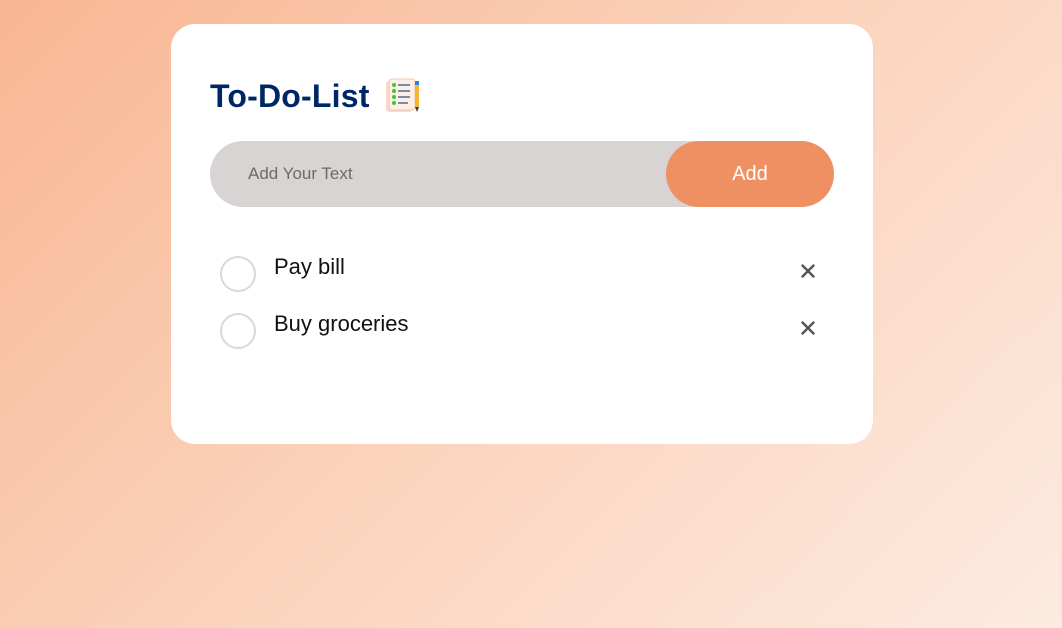  What do you see at coordinates (438, 174) in the screenshot?
I see `task-input` at bounding box center [438, 174].